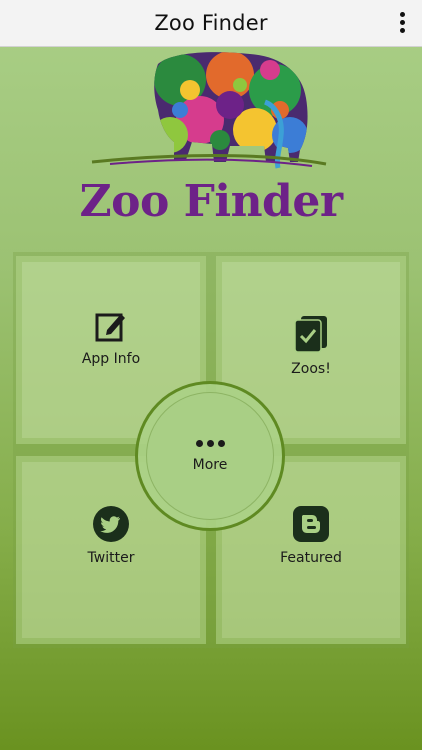 The width and height of the screenshot is (422, 750). Describe the element at coordinates (210, 443) in the screenshot. I see `more-horiz-icon` at that location.